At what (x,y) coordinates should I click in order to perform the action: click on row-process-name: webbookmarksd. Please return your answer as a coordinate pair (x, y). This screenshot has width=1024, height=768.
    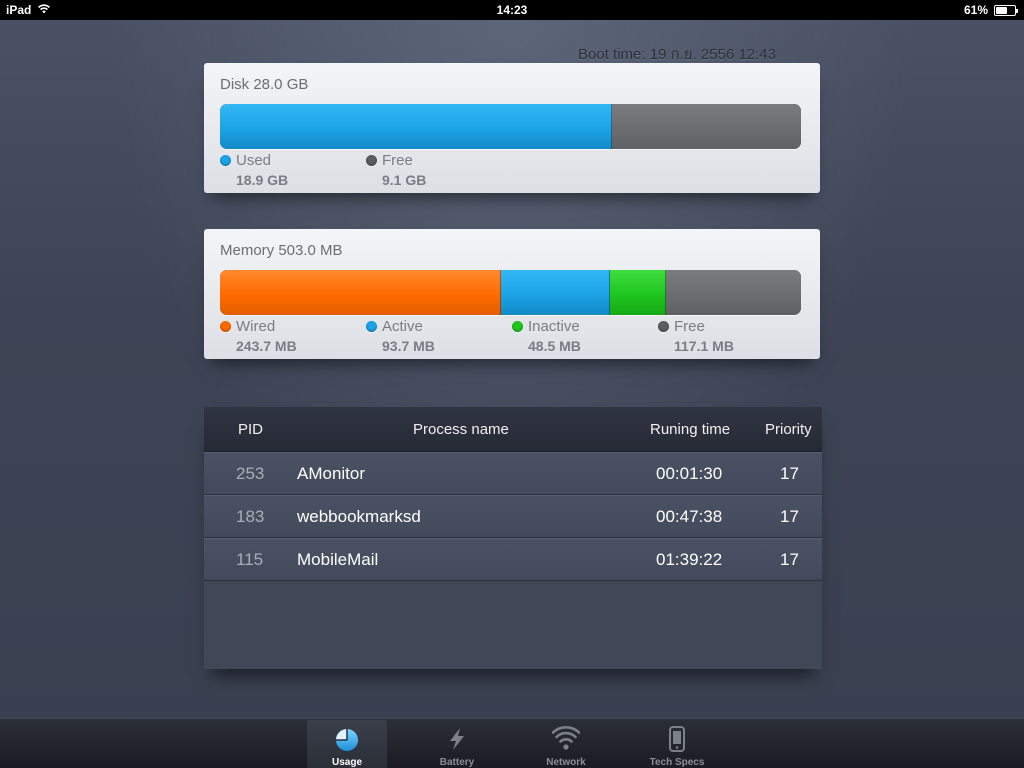
    Looking at the image, I should click on (359, 516).